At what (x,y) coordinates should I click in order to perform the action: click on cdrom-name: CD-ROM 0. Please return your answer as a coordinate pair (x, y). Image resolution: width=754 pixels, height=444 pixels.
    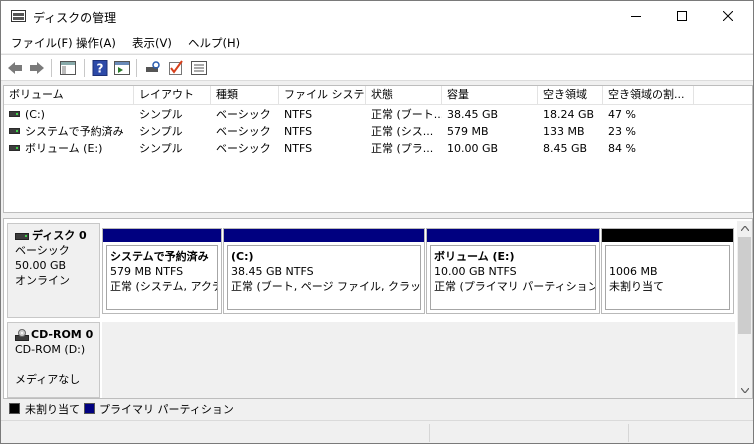
    Looking at the image, I should click on (62, 334).